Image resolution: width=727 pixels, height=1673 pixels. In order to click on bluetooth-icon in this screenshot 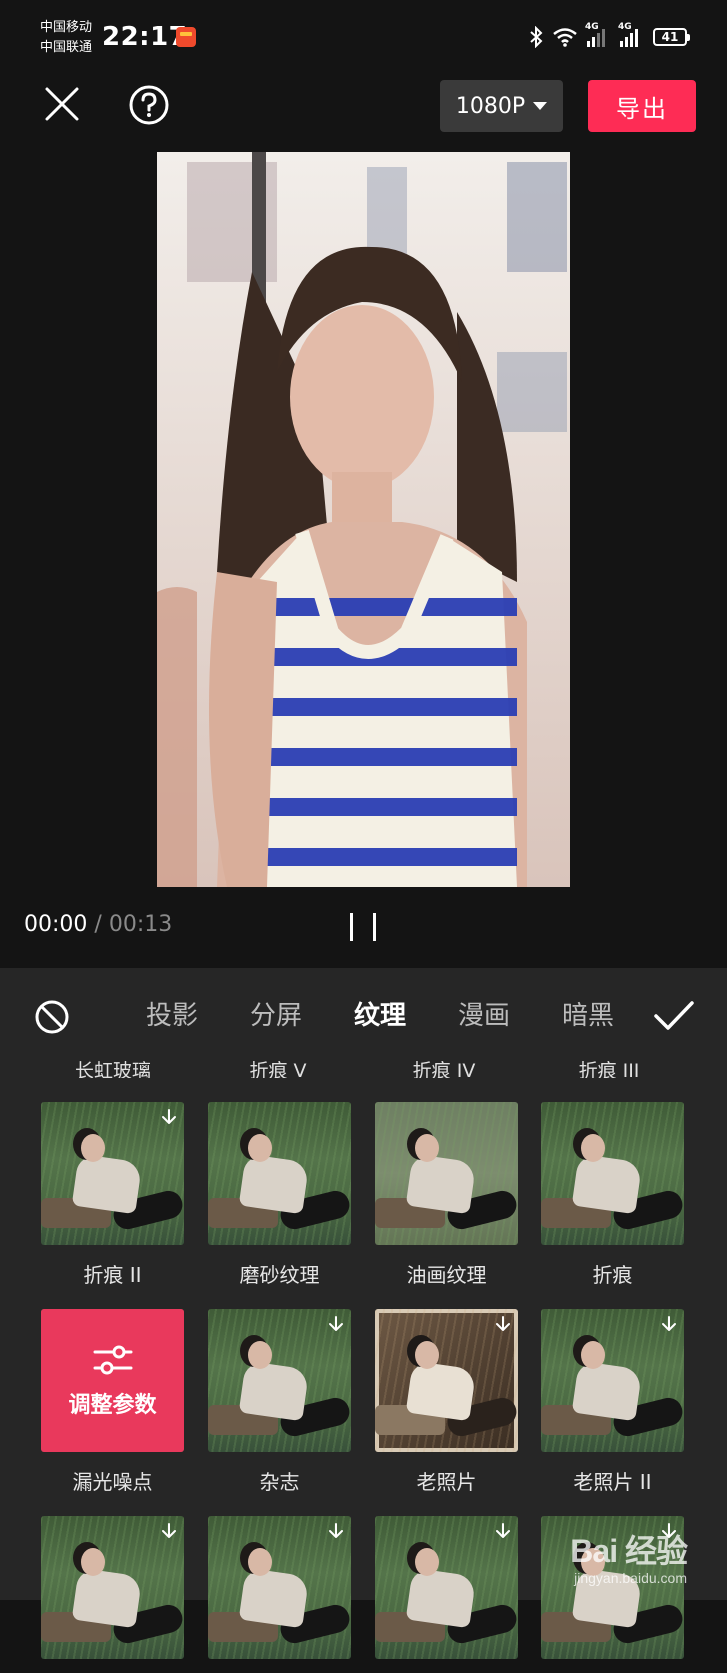, I will do `click(536, 37)`.